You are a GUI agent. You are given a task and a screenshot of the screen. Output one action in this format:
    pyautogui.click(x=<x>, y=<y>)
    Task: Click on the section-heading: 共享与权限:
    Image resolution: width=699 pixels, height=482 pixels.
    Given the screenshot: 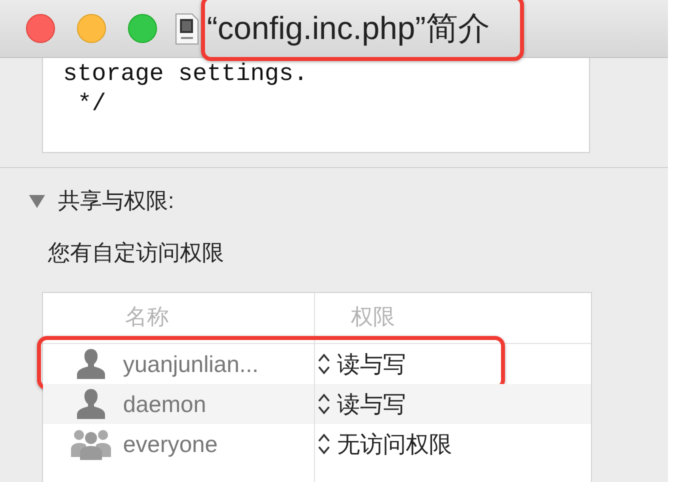 What is the action you would take?
    pyautogui.click(x=116, y=201)
    